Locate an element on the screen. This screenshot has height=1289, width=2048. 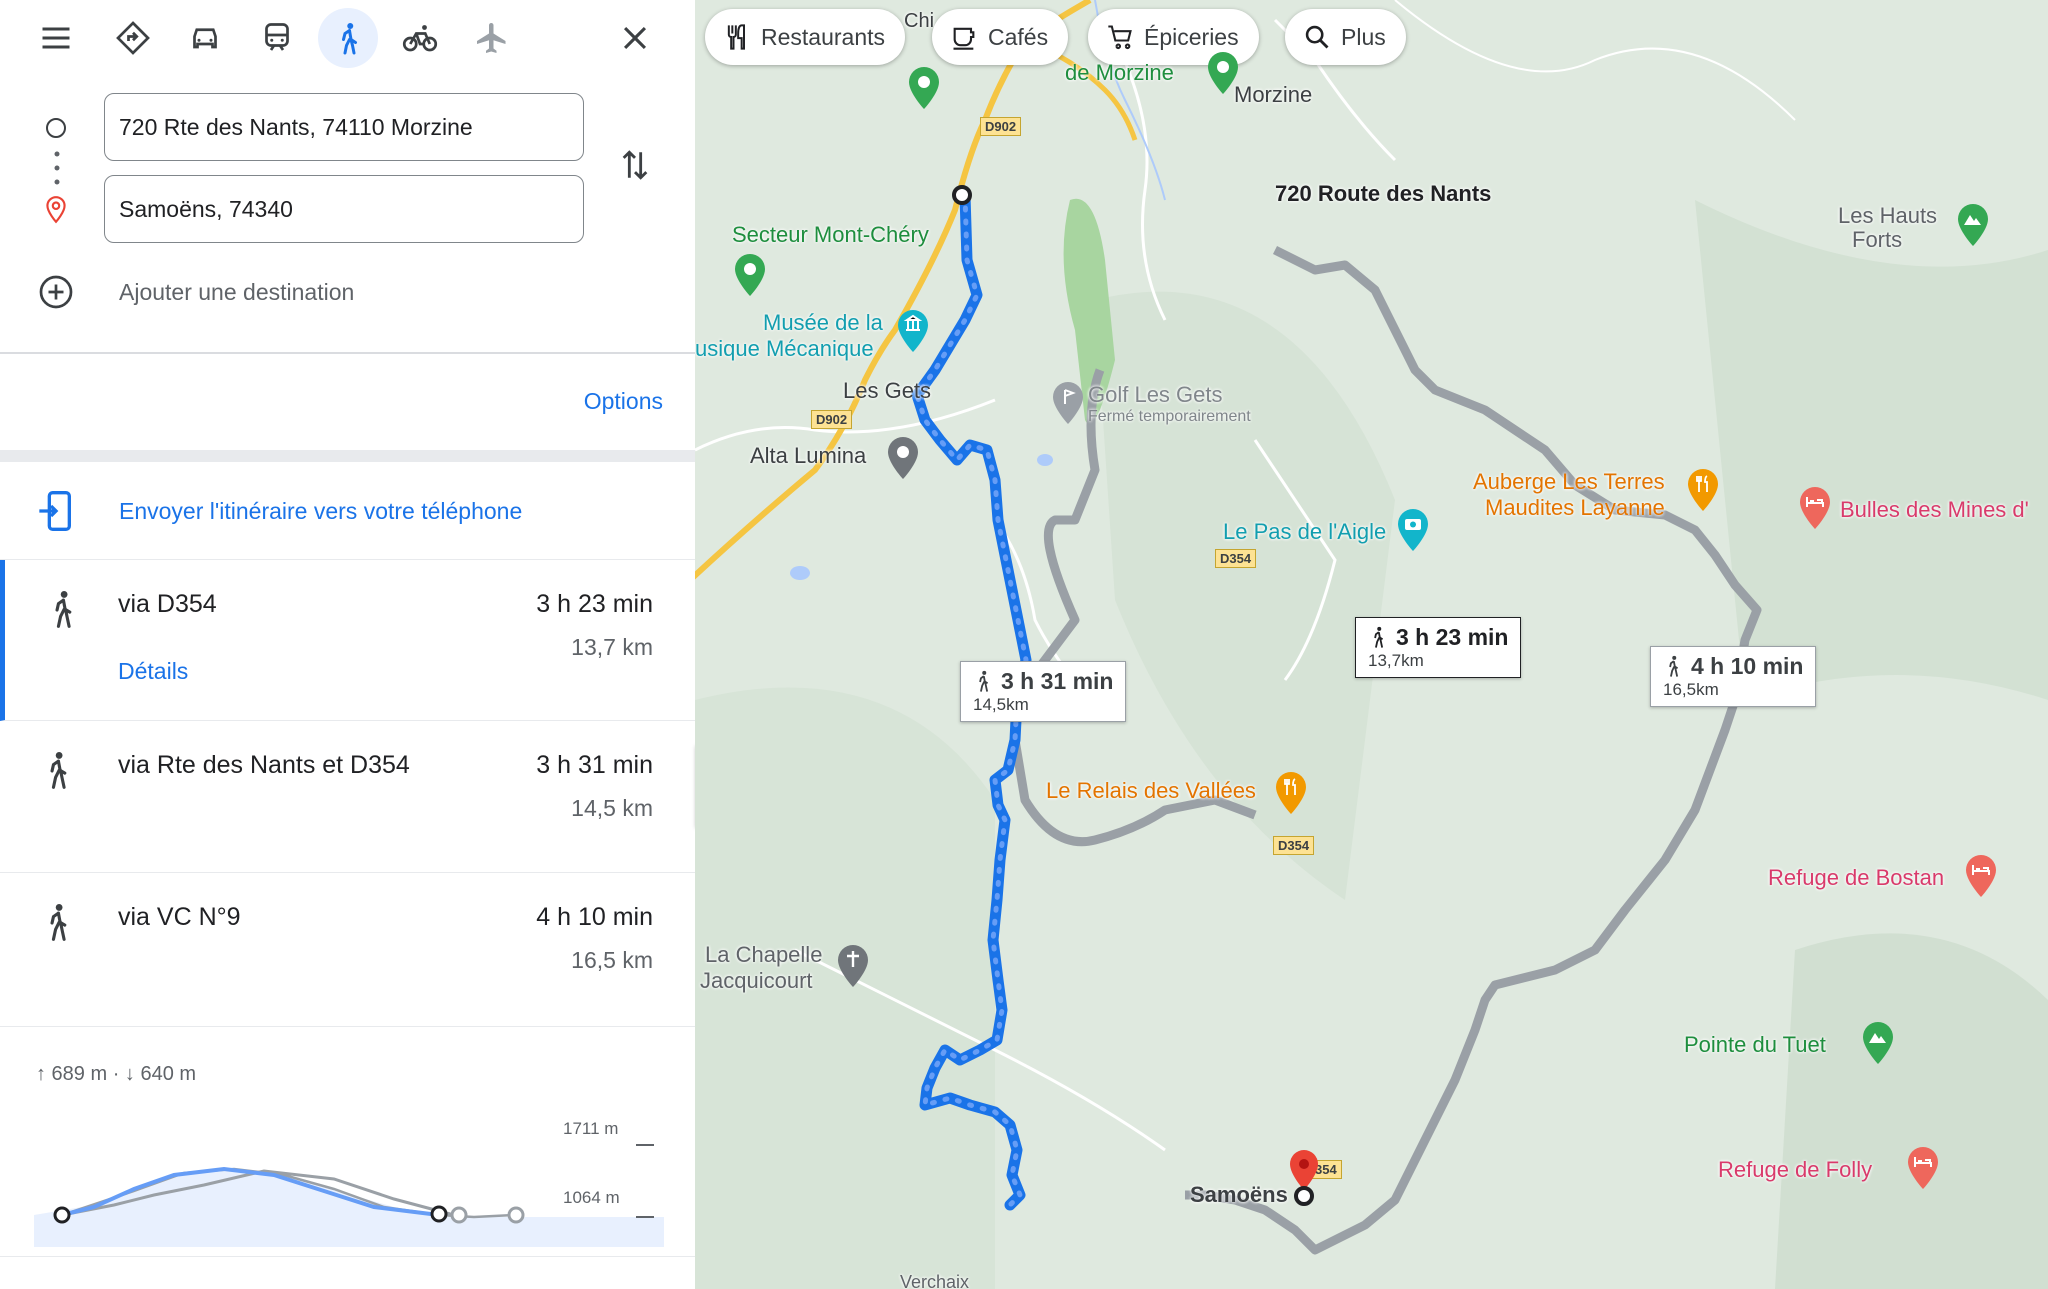
route-details-link: Détails is located at coordinates (153, 671).